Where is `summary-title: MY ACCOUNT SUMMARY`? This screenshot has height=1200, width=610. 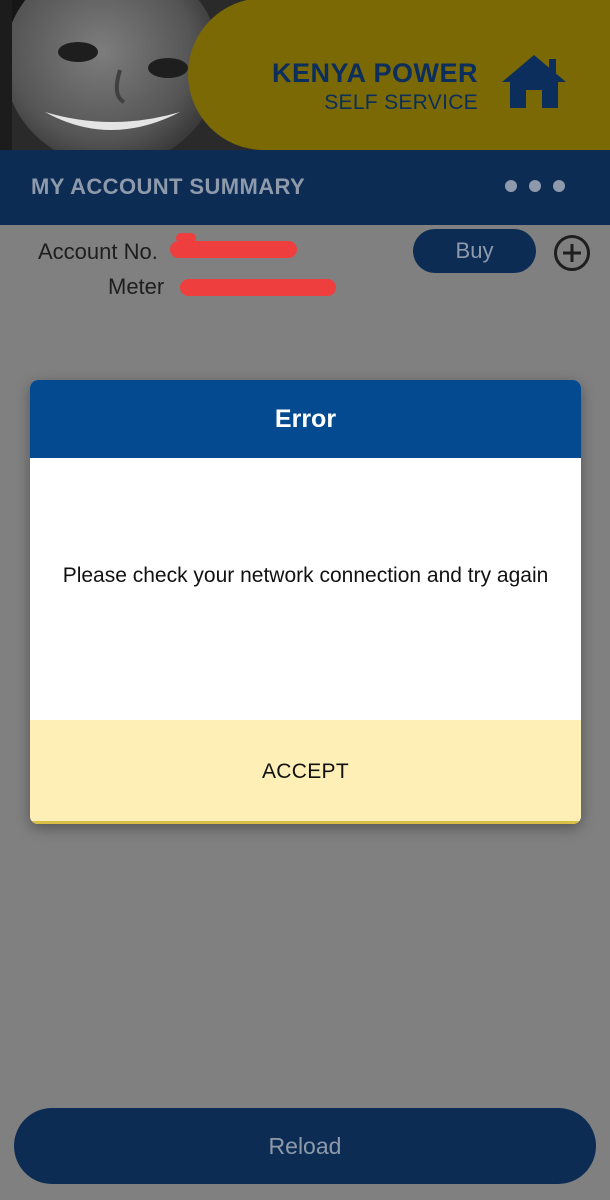
summary-title: MY ACCOUNT SUMMARY is located at coordinates (168, 186).